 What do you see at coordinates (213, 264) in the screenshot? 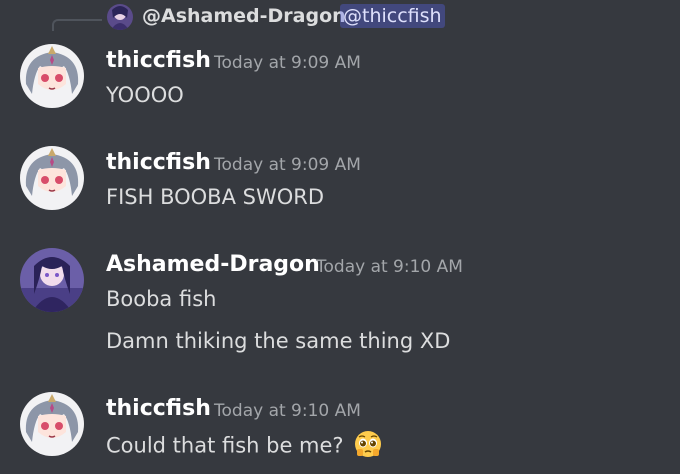
I see `message-author: Ashamed-Dragon` at bounding box center [213, 264].